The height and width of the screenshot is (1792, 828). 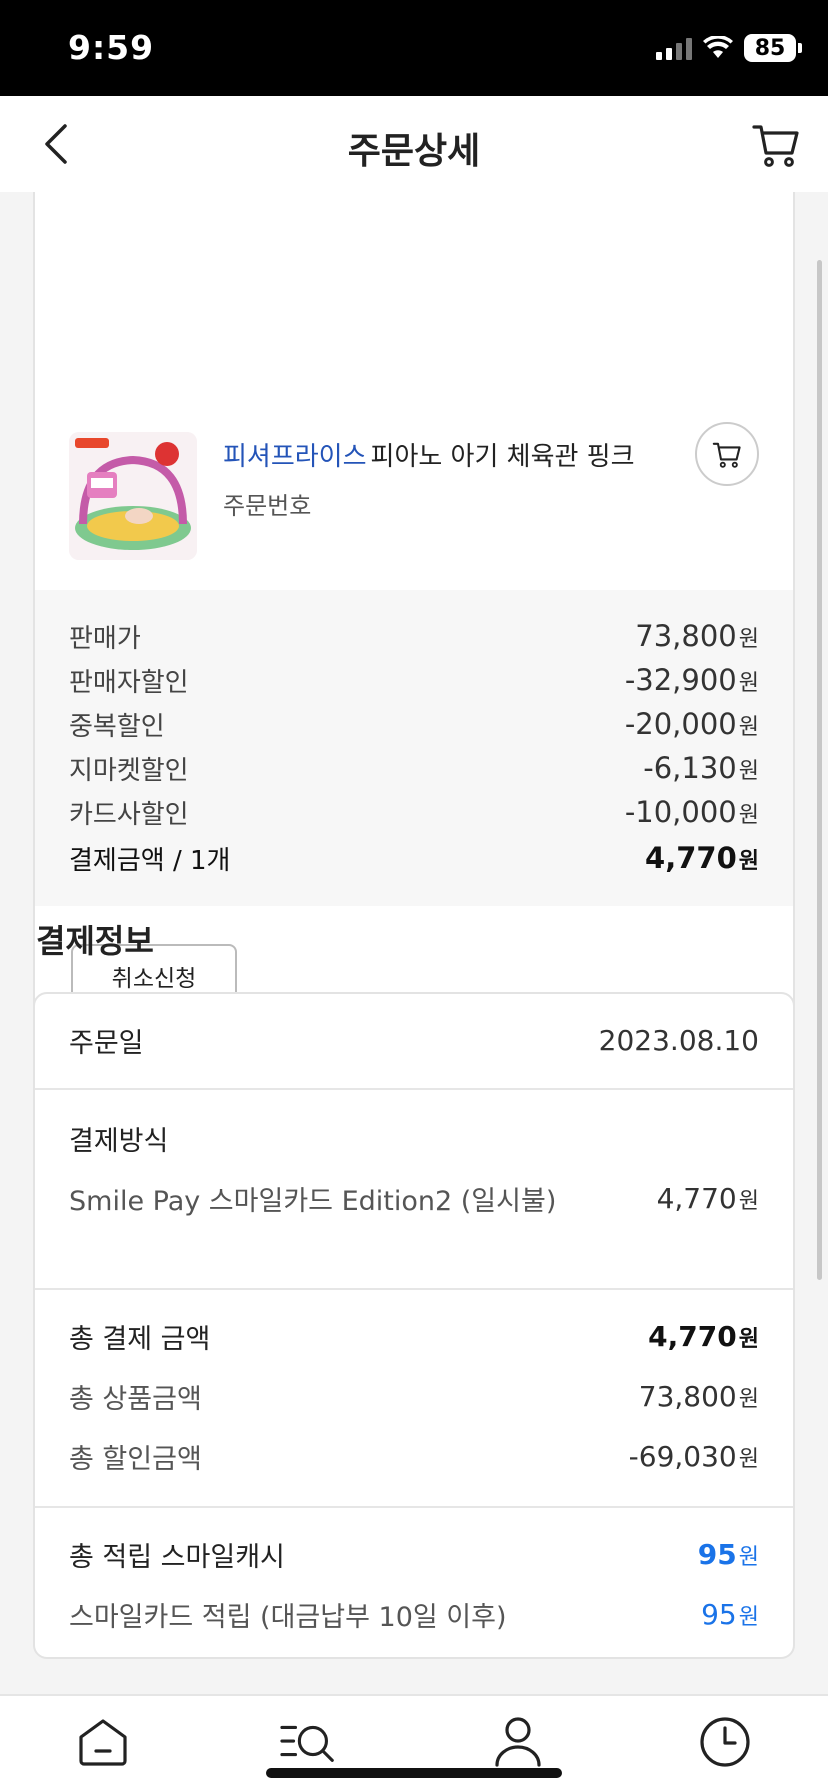 I want to click on status-time: 9:59, so click(x=111, y=47).